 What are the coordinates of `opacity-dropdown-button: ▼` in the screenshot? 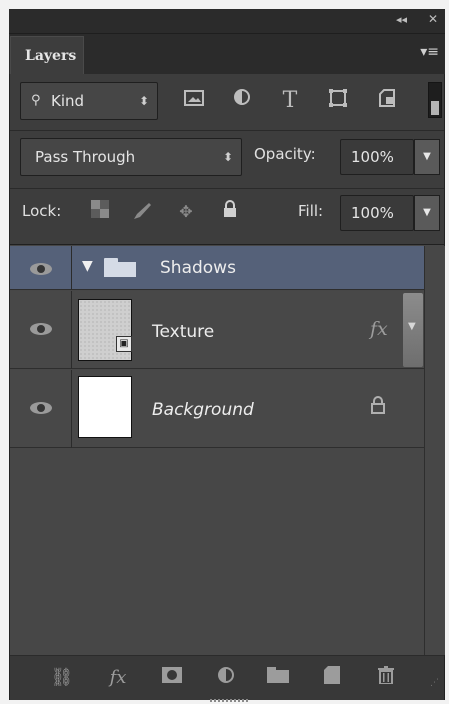 It's located at (427, 157).